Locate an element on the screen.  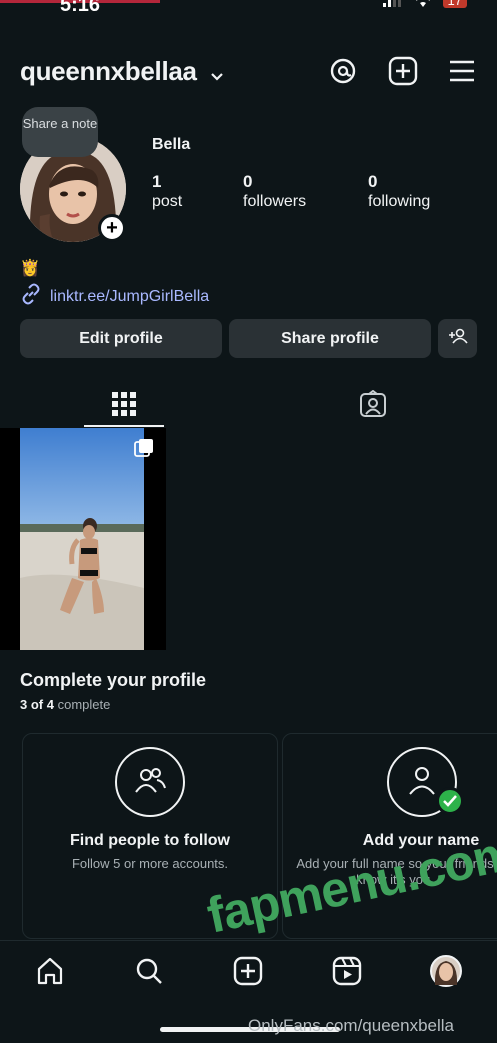
link-icon is located at coordinates (31, 296).